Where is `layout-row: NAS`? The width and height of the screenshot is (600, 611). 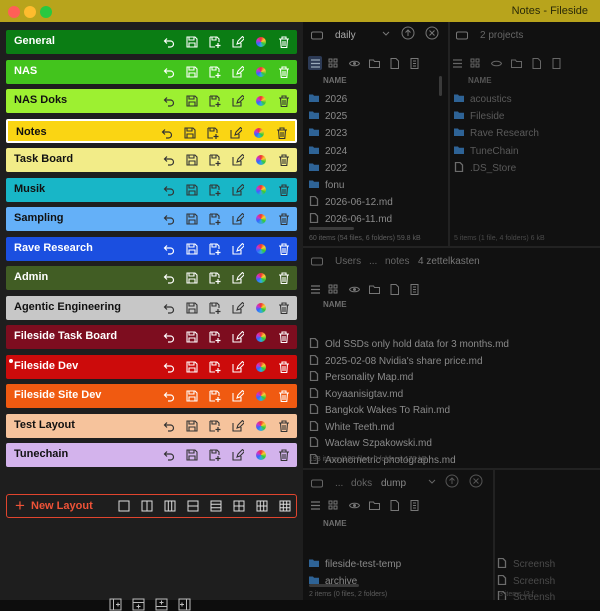
layout-row: NAS is located at coordinates (151, 71).